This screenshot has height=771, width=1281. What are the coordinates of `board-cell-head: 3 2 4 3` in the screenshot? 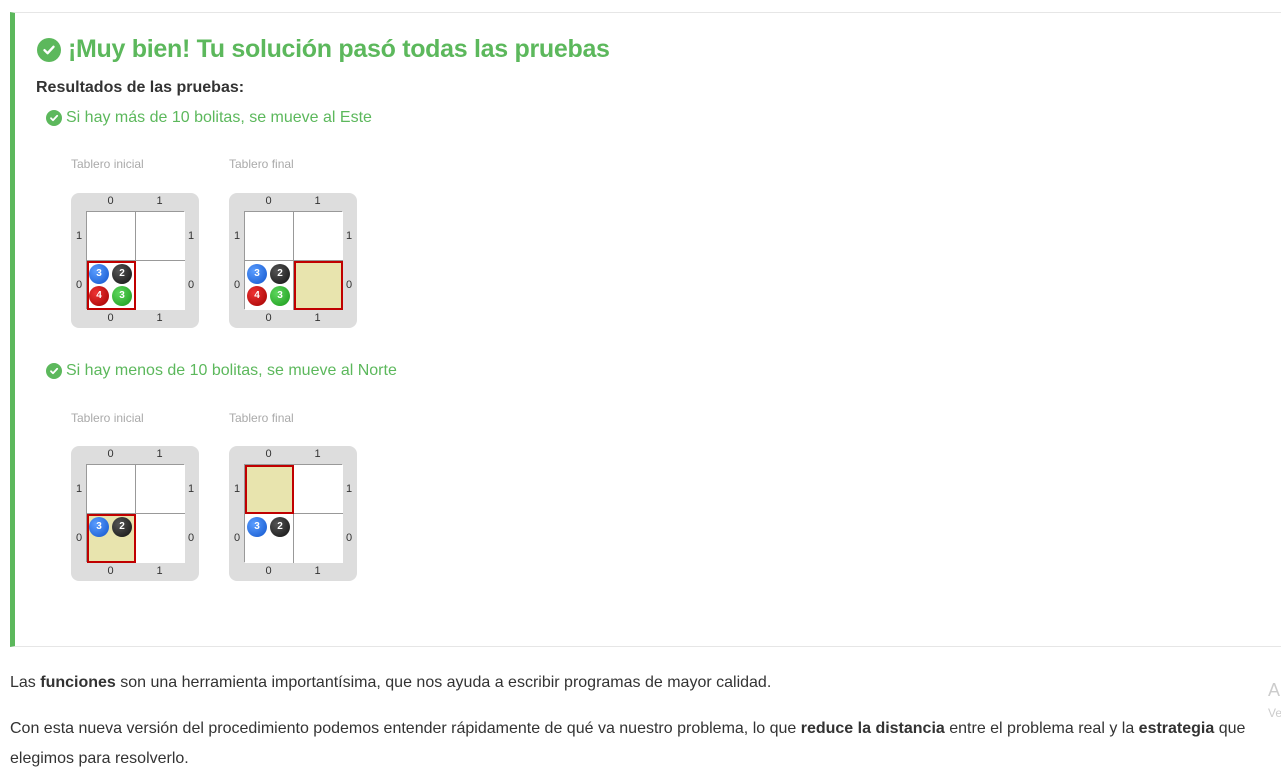 It's located at (111, 285).